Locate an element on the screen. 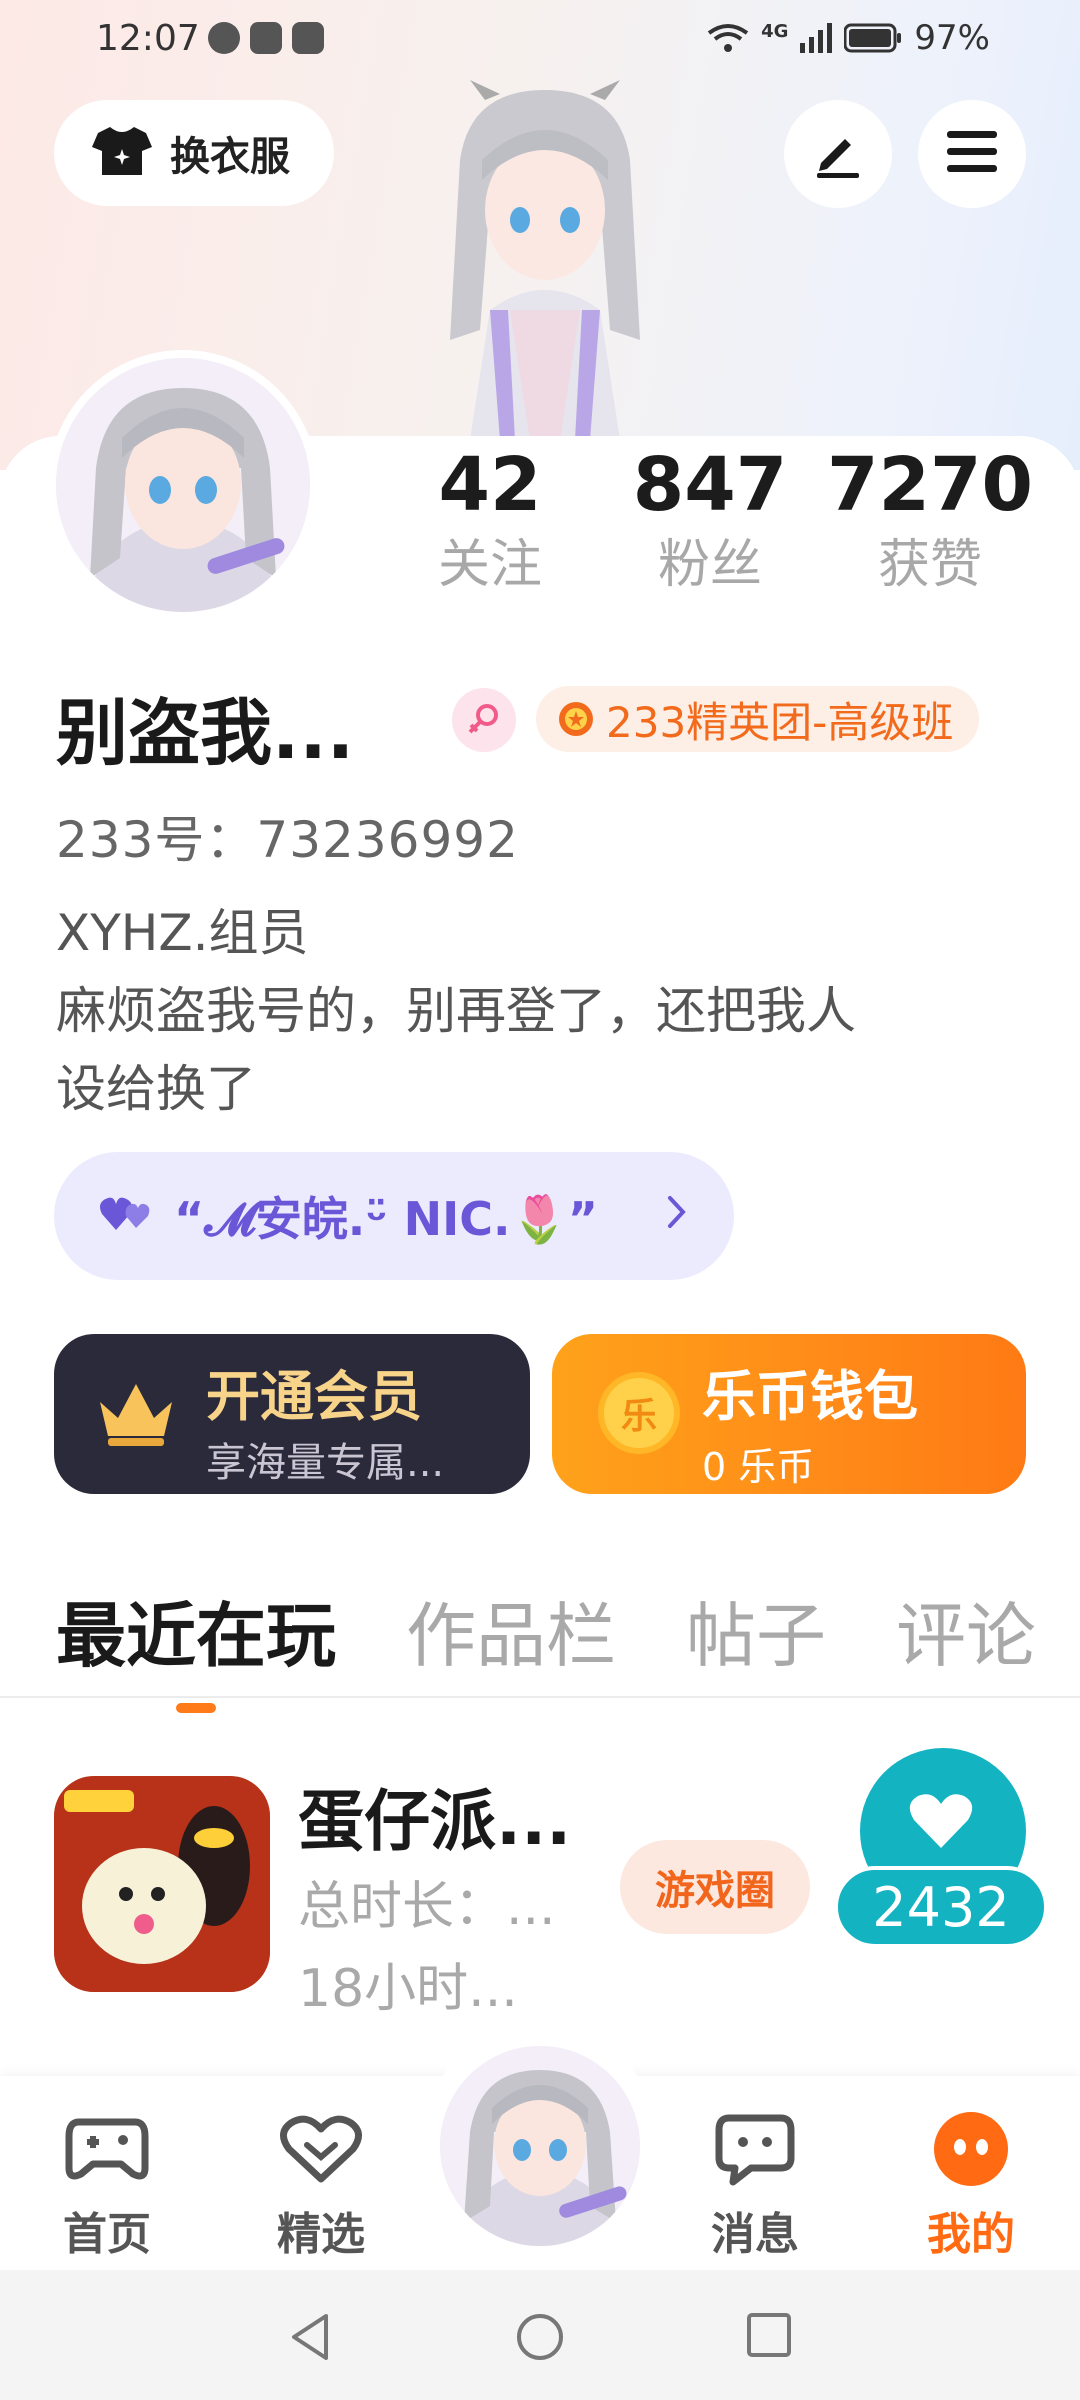 This screenshot has width=1080, height=2400. battery-icon is located at coordinates (873, 38).